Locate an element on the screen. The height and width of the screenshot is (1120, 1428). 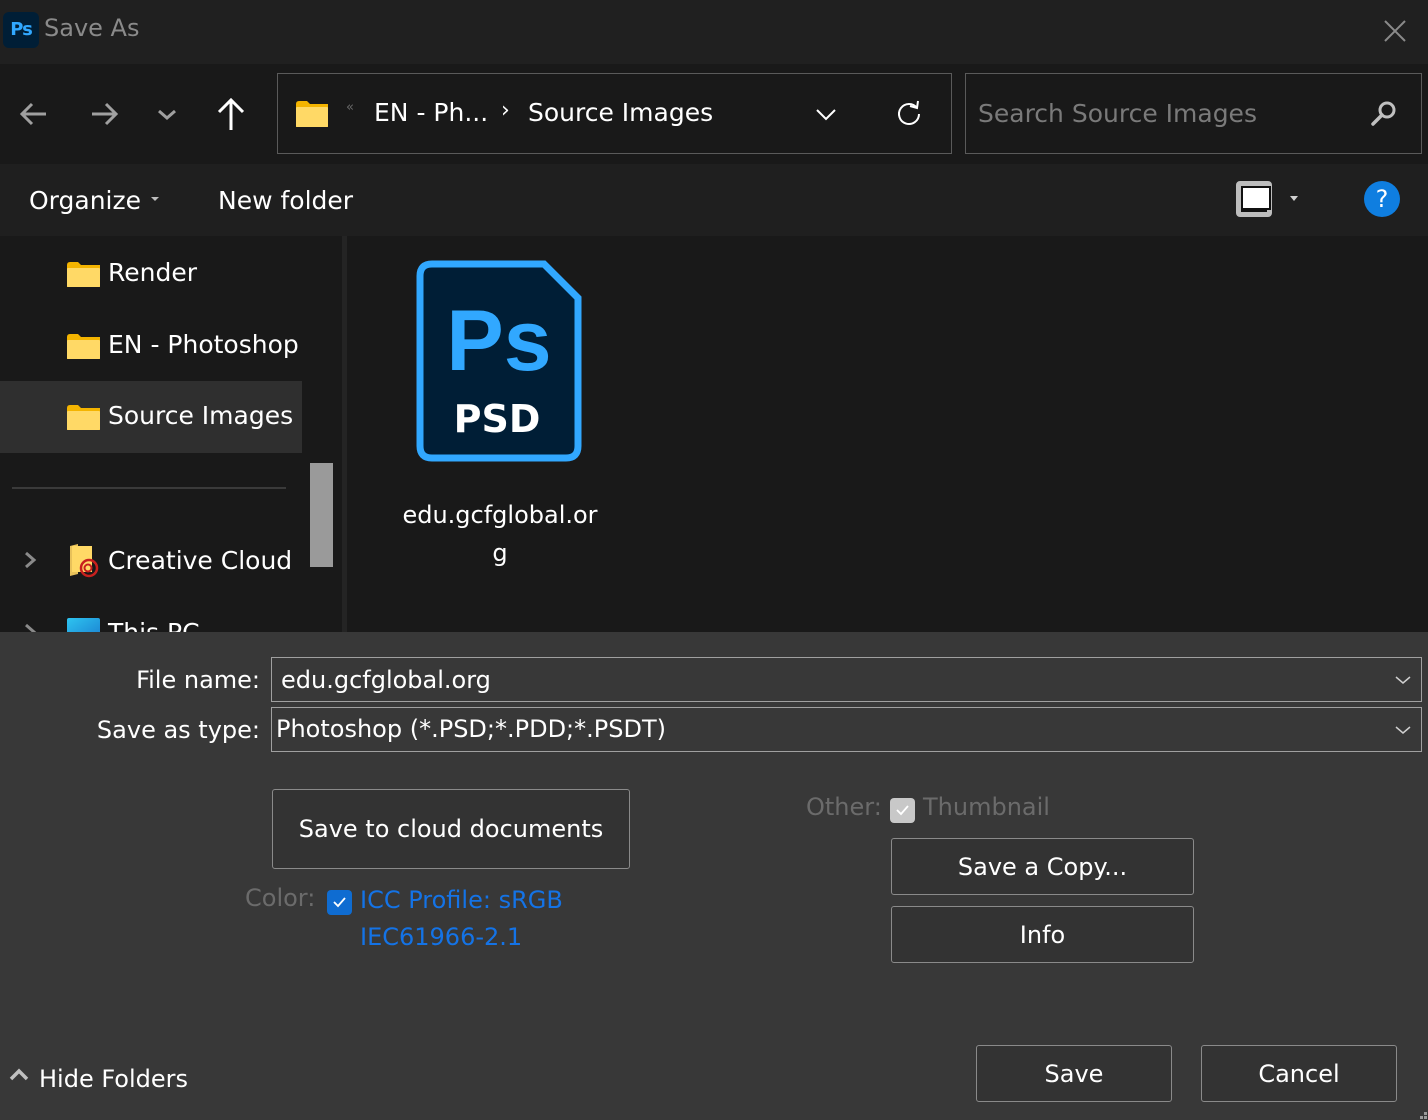
cancel-button: Cancel is located at coordinates (1299, 1073).